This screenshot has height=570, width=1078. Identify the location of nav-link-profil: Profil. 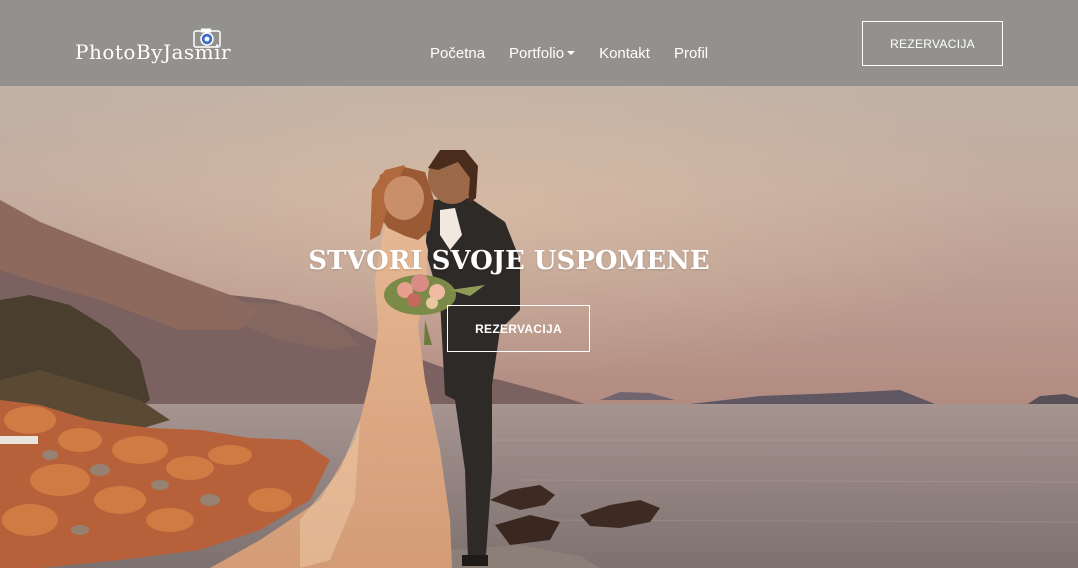
(691, 53).